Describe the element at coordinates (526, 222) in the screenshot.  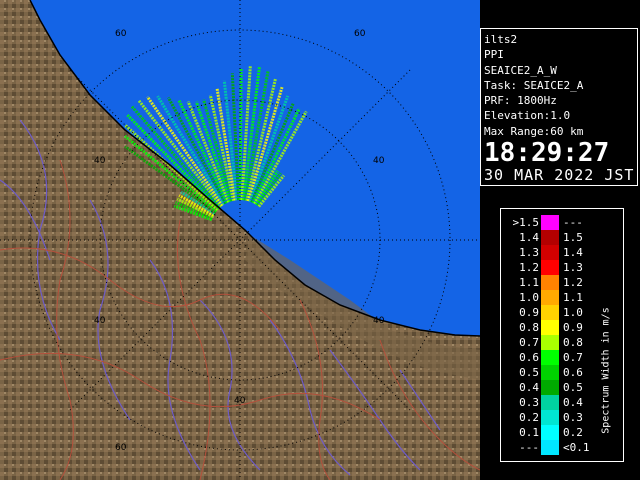
I see `legend-low-label: >1.5` at that location.